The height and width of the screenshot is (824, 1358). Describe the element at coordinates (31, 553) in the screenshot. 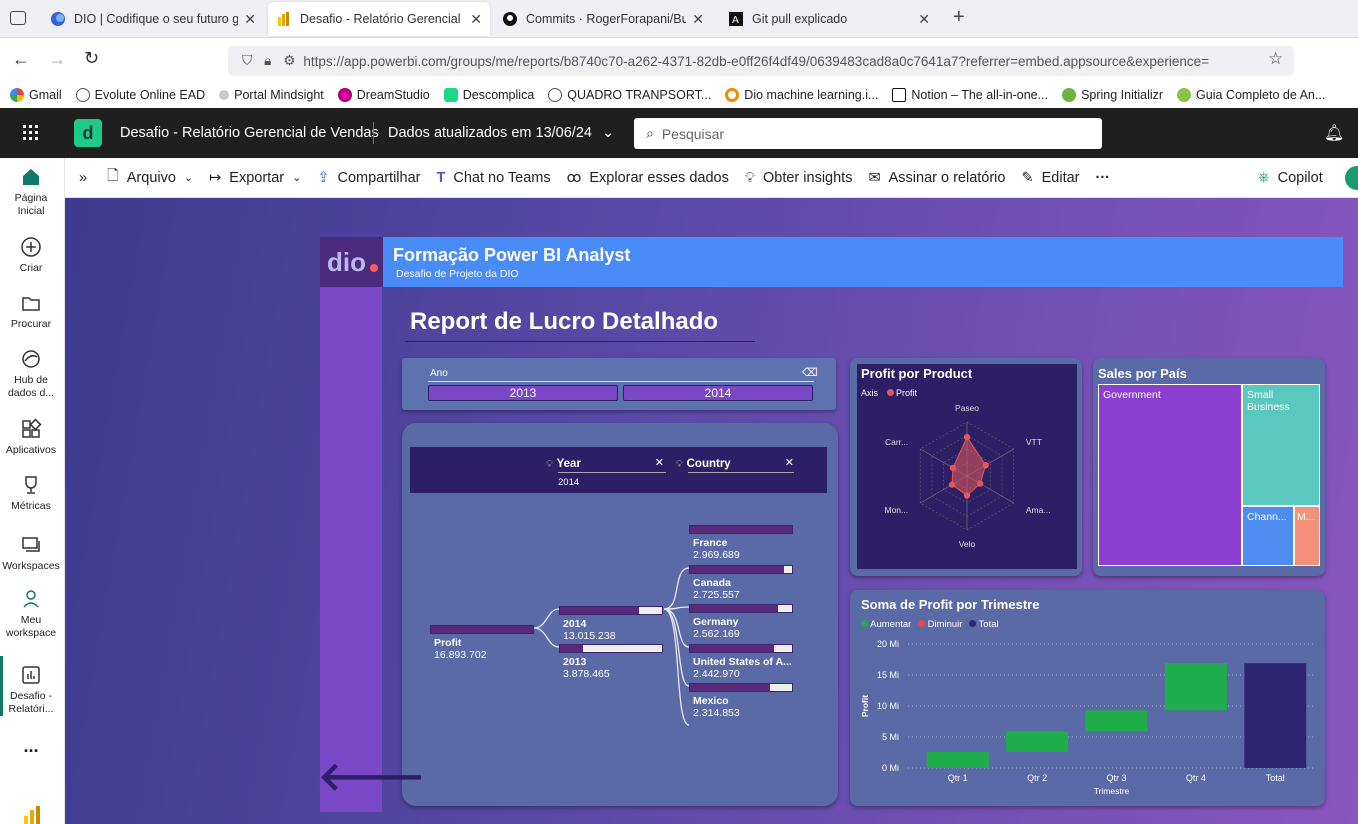

I see `nav-workspaces: Workspaces` at that location.